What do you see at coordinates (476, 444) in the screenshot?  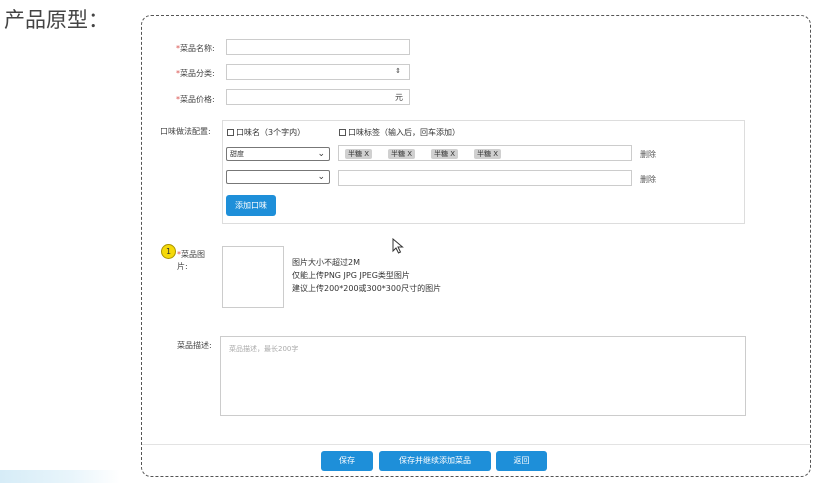 I see `footer-divider` at bounding box center [476, 444].